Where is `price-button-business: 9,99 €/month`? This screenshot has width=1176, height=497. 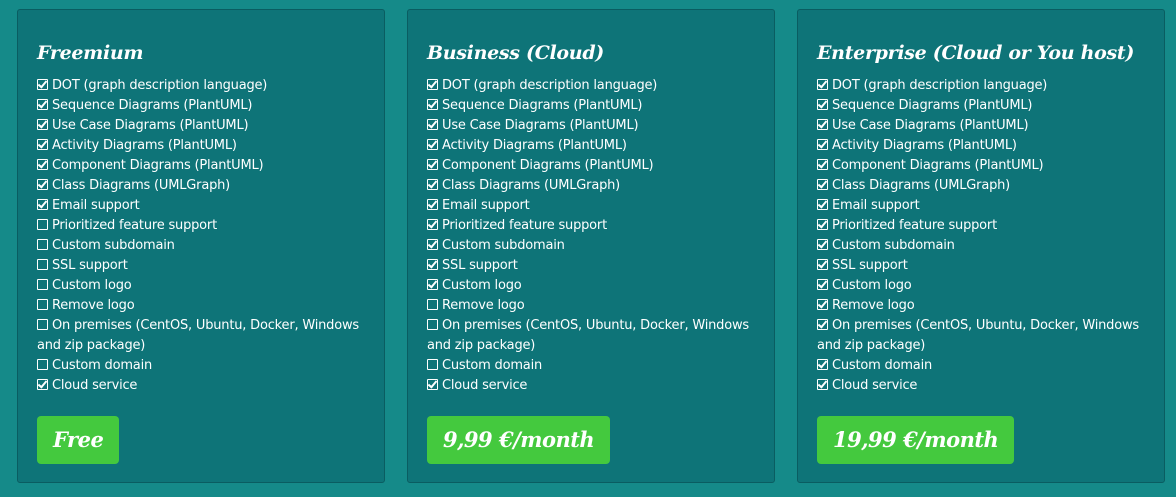
price-button-business: 9,99 €/month is located at coordinates (519, 440).